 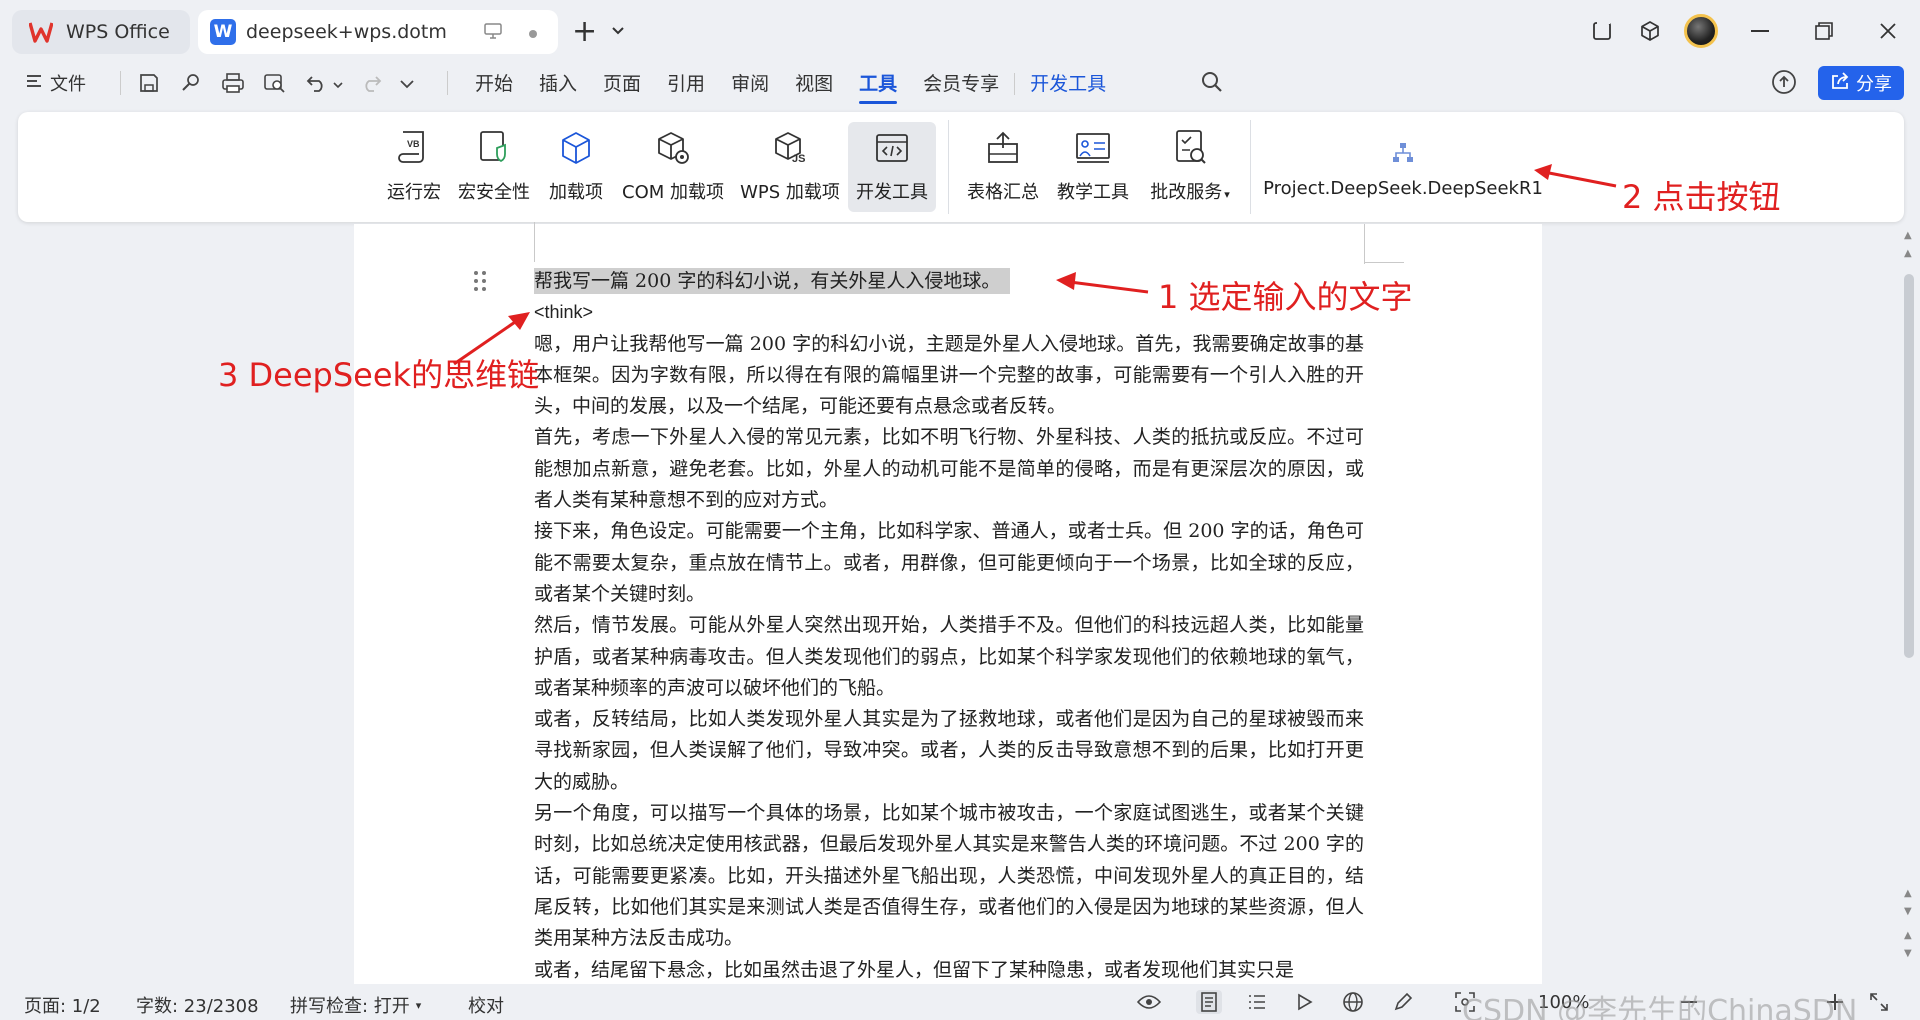 What do you see at coordinates (317, 83) in the screenshot?
I see `undo-icon` at bounding box center [317, 83].